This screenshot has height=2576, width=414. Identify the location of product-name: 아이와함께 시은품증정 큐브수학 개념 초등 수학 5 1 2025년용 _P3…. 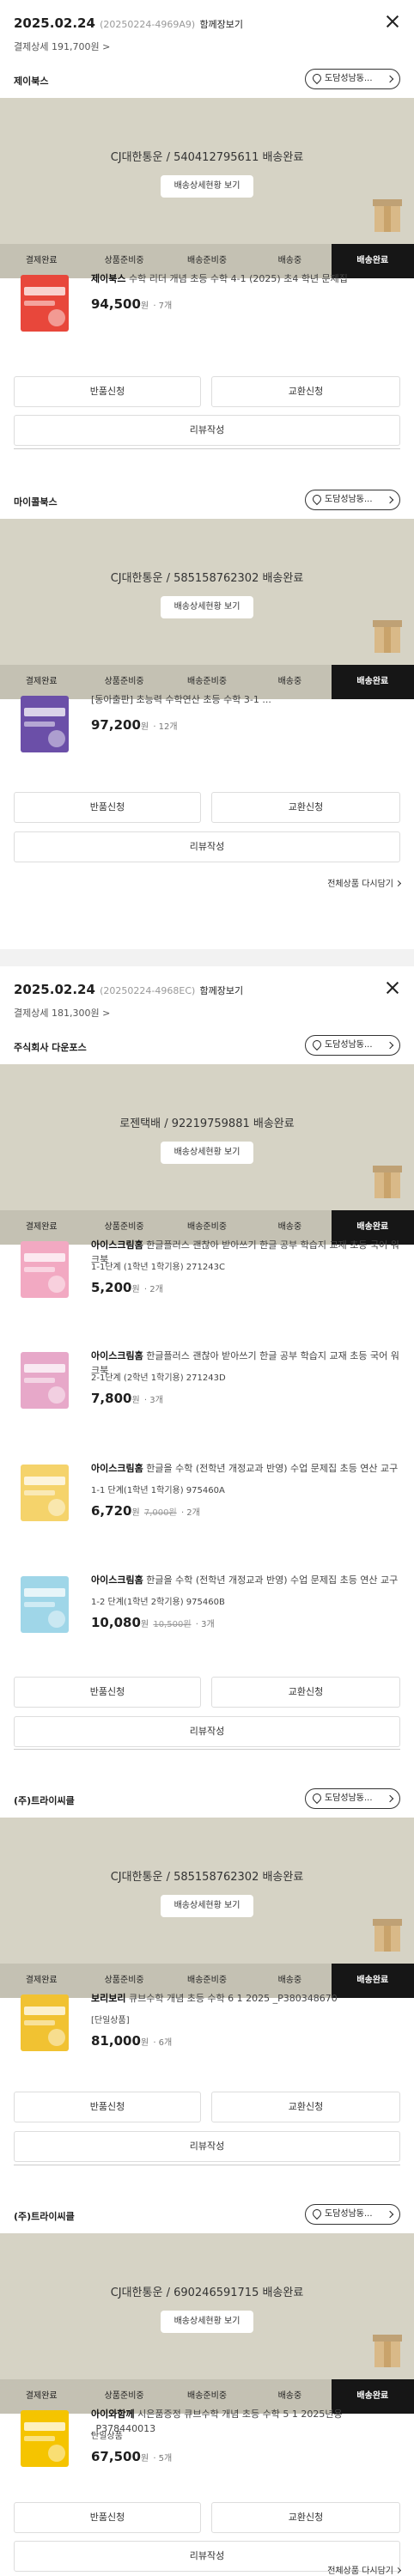
(245, 2421).